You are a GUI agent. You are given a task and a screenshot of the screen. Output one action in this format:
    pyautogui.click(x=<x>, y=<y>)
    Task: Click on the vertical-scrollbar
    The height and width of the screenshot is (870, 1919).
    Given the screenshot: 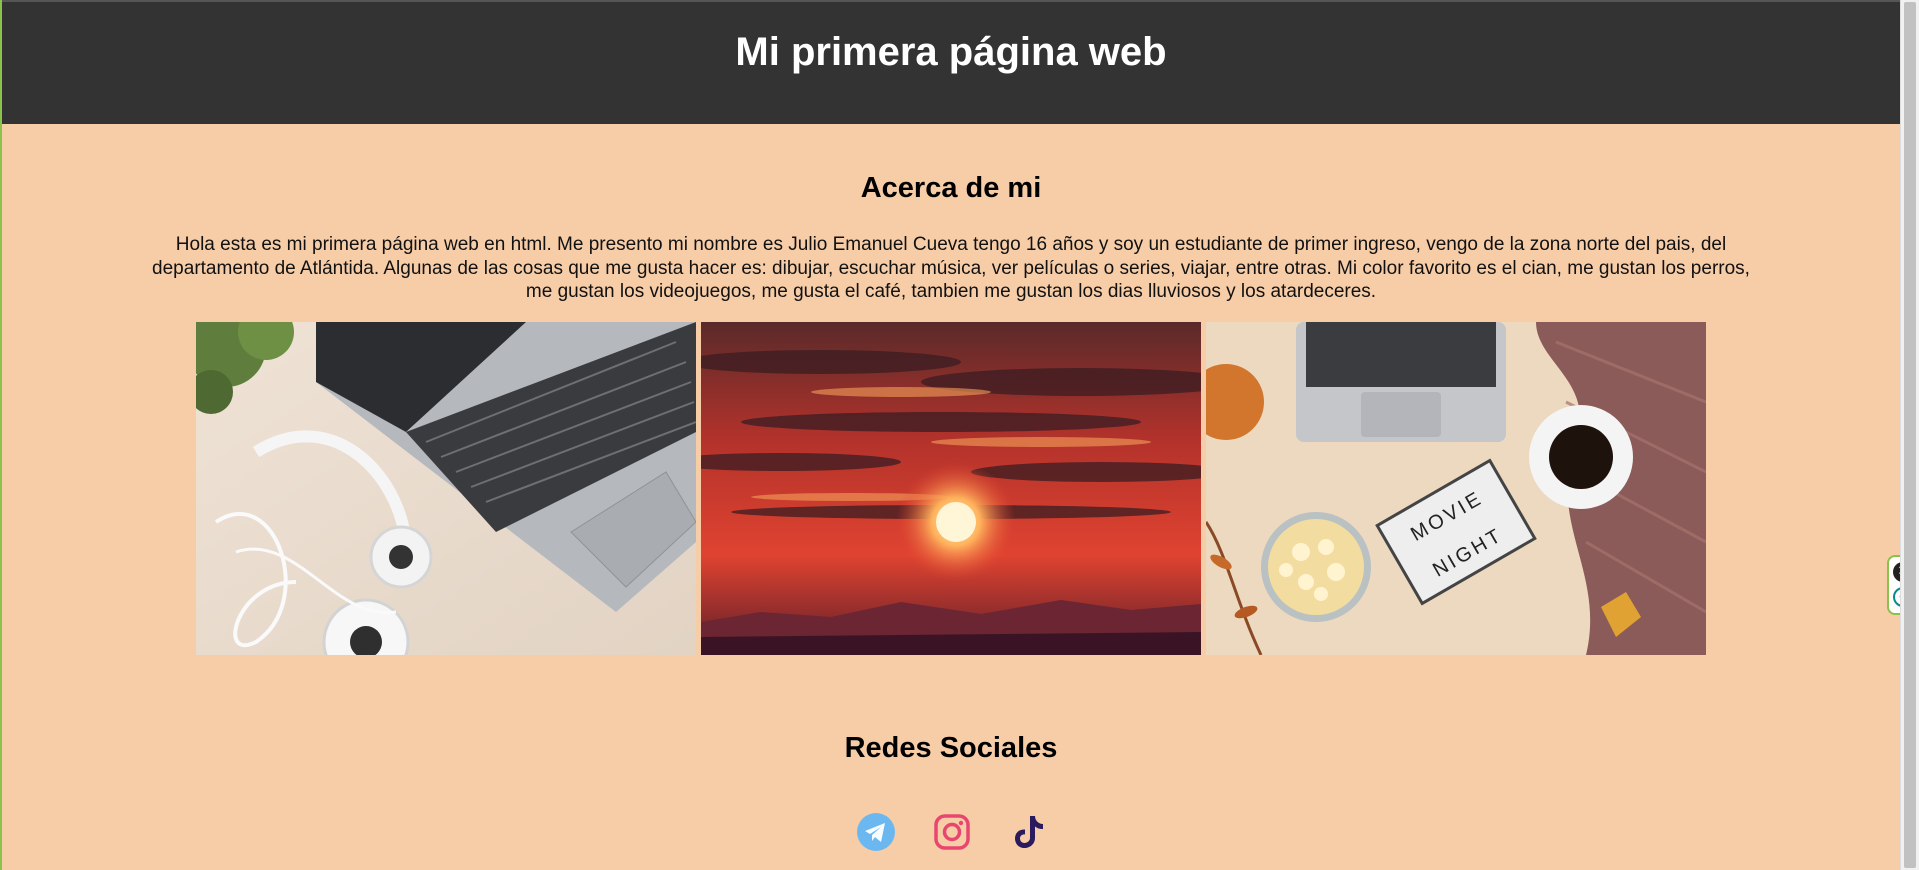 What is the action you would take?
    pyautogui.click(x=1909, y=435)
    